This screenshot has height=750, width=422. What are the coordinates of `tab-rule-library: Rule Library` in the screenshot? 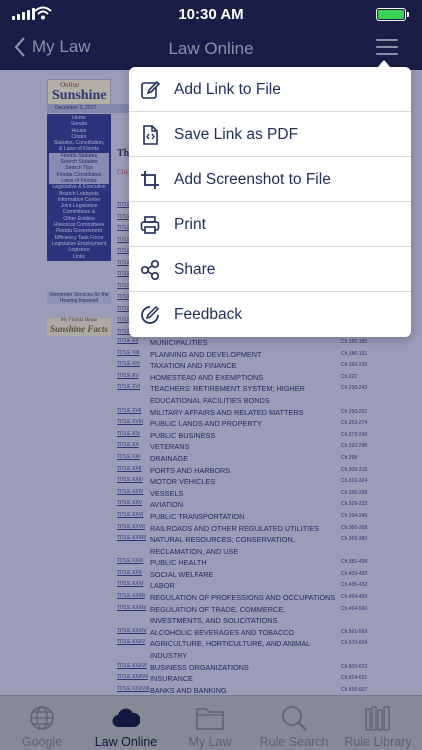 It's located at (378, 723).